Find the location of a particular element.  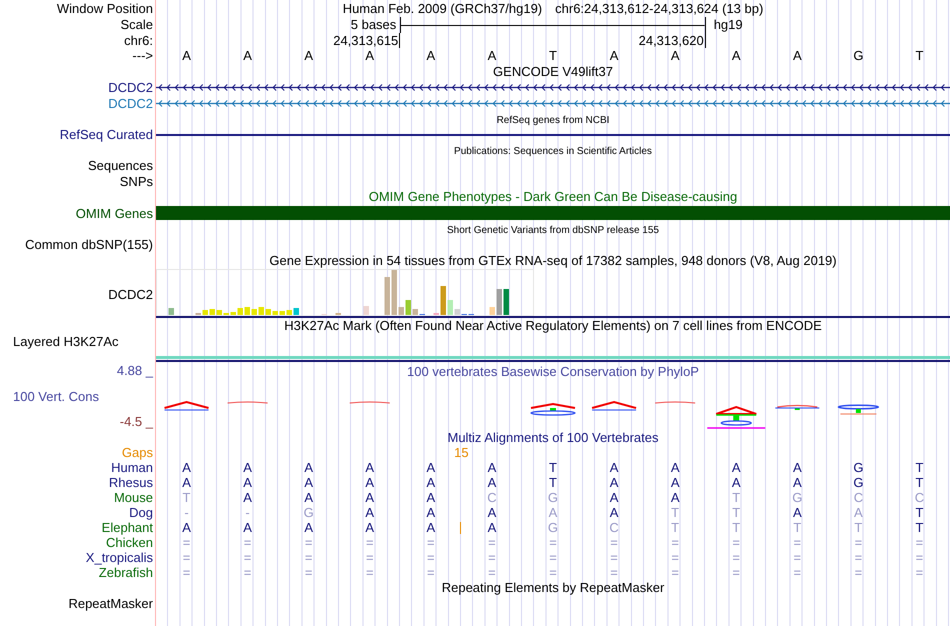

track-label: Chicken is located at coordinates (129, 542).